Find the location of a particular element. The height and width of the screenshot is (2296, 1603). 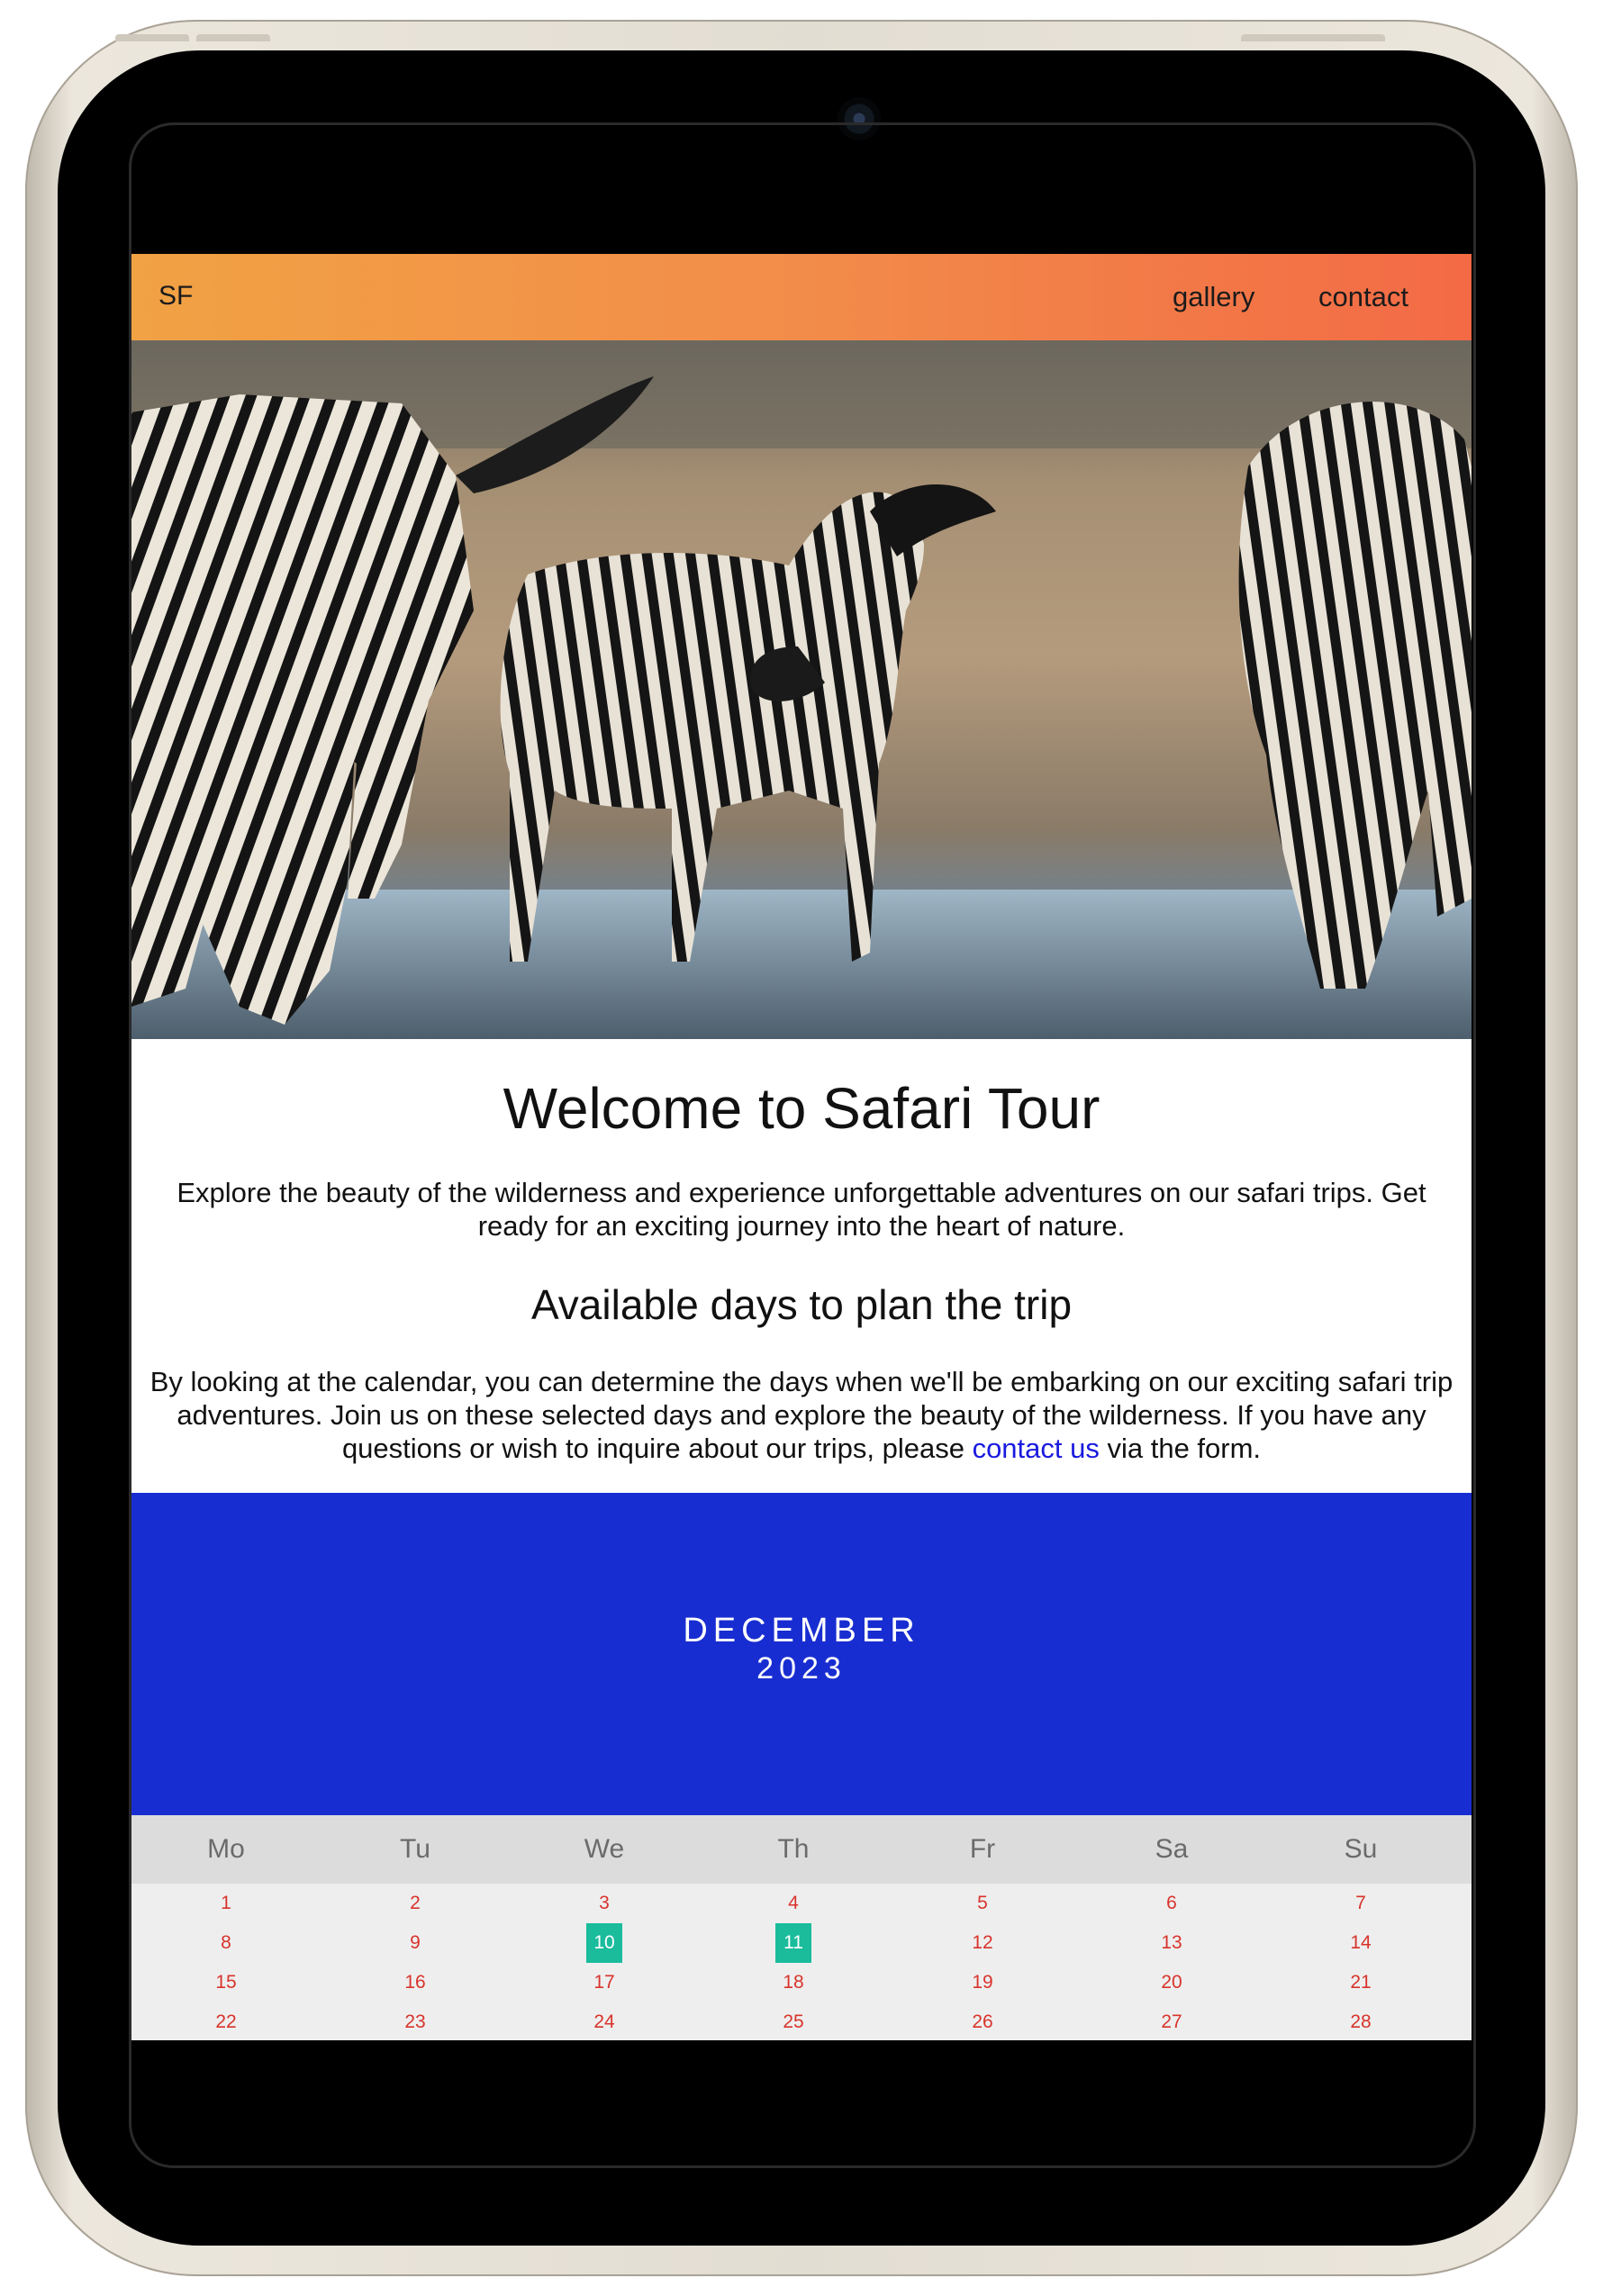

weekday-fr: Fr is located at coordinates (983, 1849).